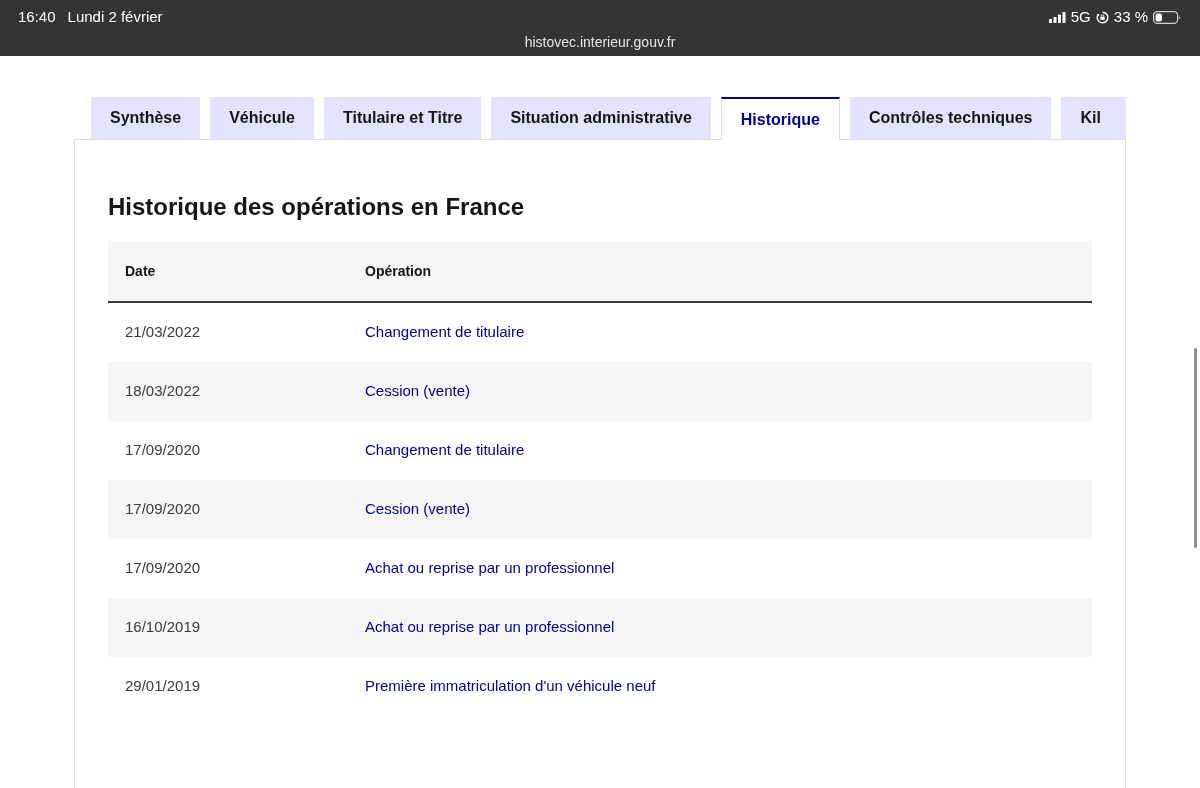 The image size is (1200, 788). I want to click on rotation-lock-icon, so click(1102, 17).